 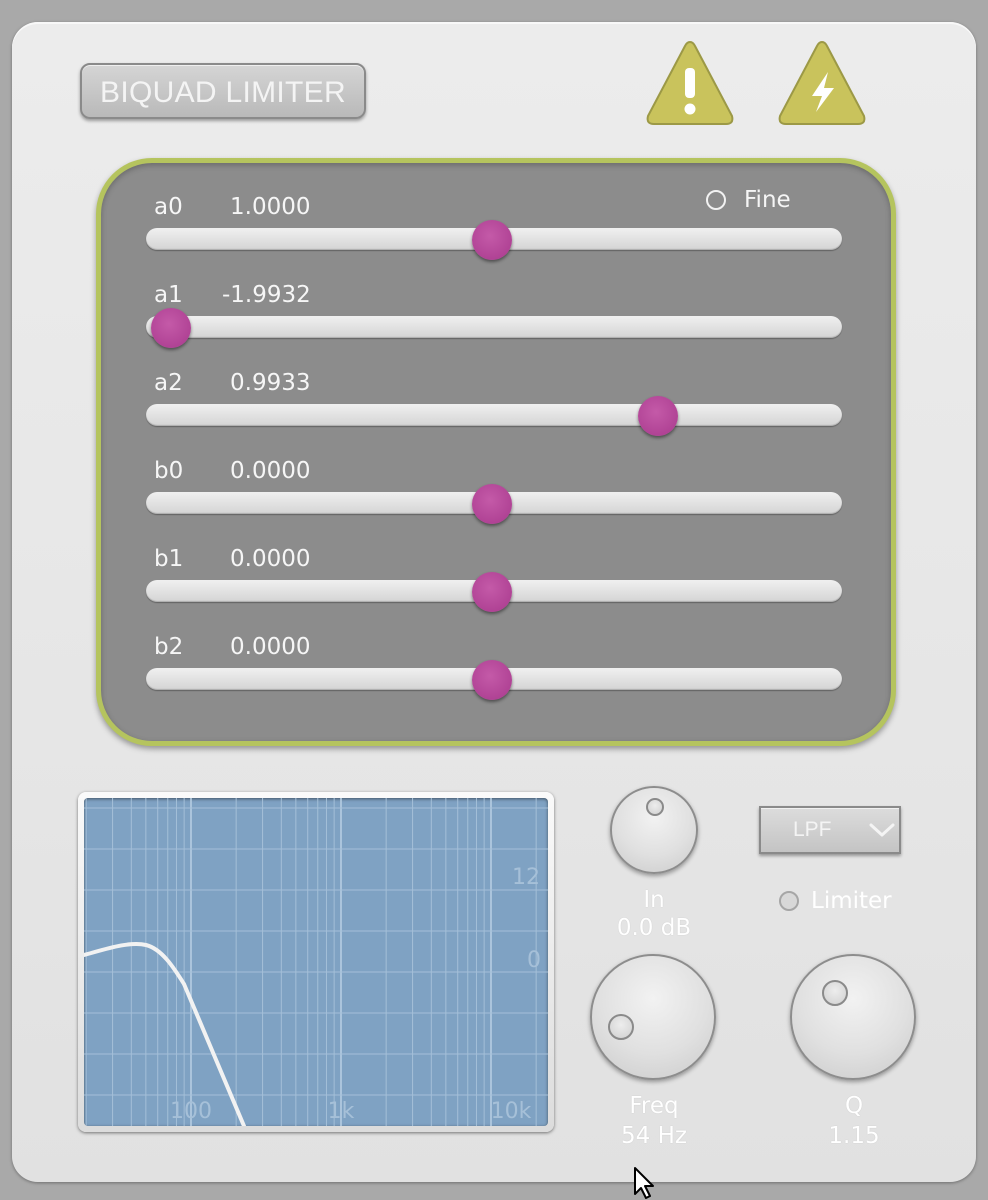 I want to click on coefficient-name: a1, so click(x=168, y=295).